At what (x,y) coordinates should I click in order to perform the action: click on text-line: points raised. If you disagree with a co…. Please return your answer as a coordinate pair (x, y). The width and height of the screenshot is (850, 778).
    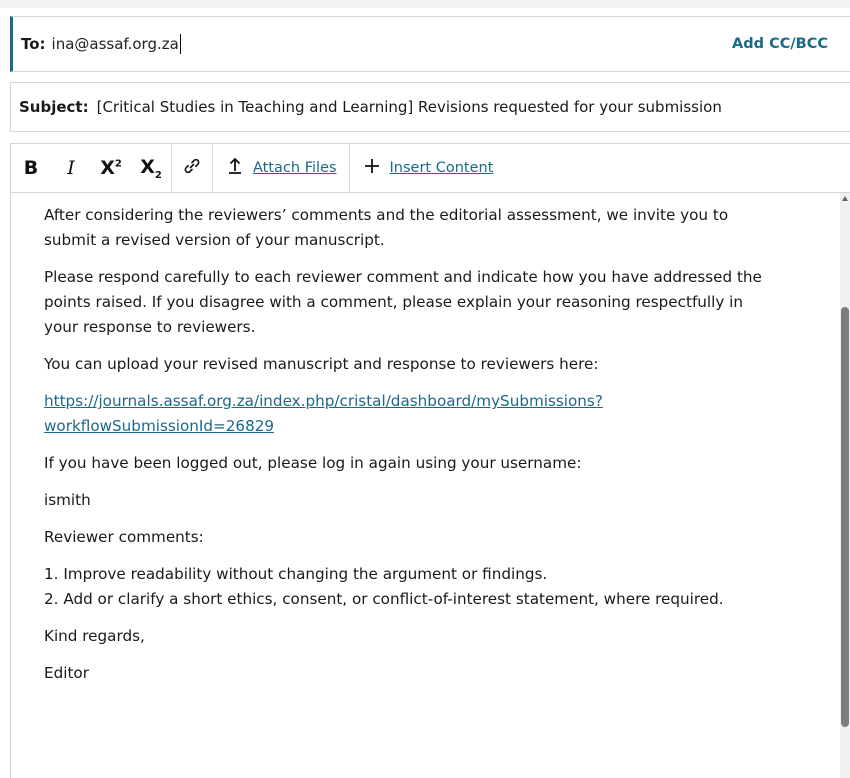
    Looking at the image, I should click on (394, 302).